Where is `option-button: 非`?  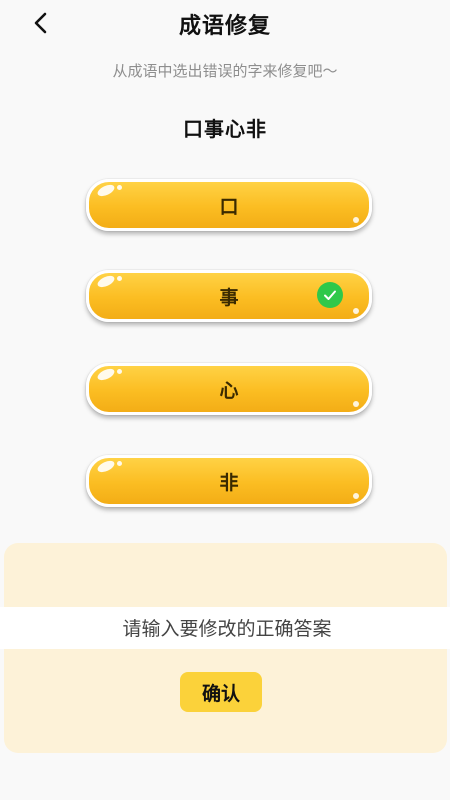
option-button: 非 is located at coordinates (229, 481).